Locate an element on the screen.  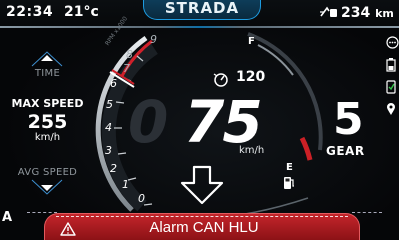
range-readout: 234 km is located at coordinates (367, 13).